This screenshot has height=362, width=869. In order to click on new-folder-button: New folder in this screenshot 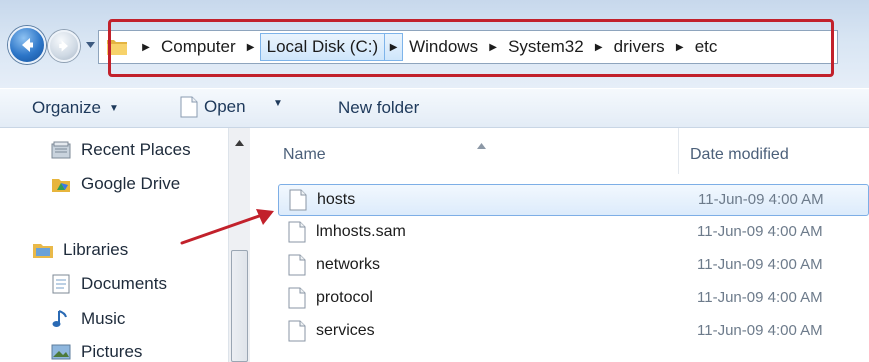, I will do `click(378, 108)`.